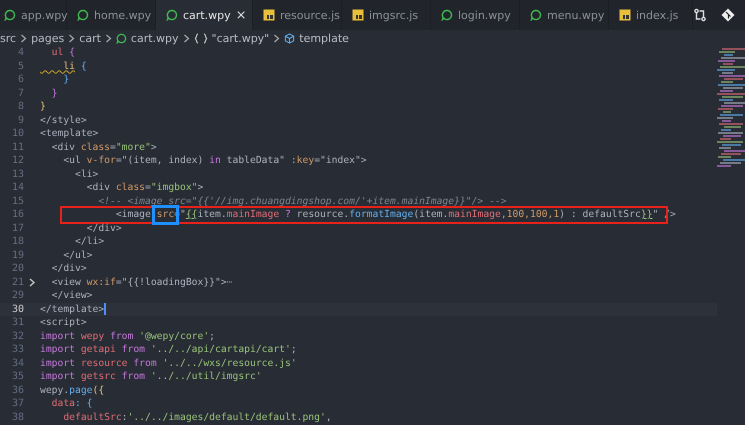 The image size is (749, 431). What do you see at coordinates (651, 15) in the screenshot?
I see `editor-tab: index.js` at bounding box center [651, 15].